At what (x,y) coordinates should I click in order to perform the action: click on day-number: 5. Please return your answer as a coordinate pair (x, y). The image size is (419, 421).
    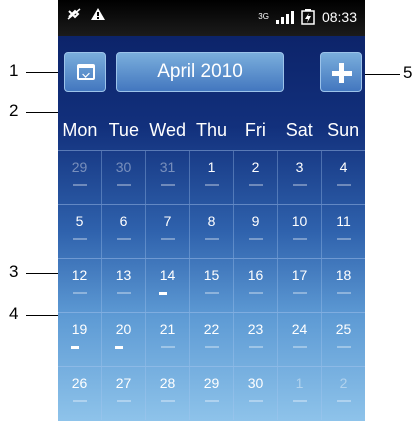
    Looking at the image, I should click on (79, 221).